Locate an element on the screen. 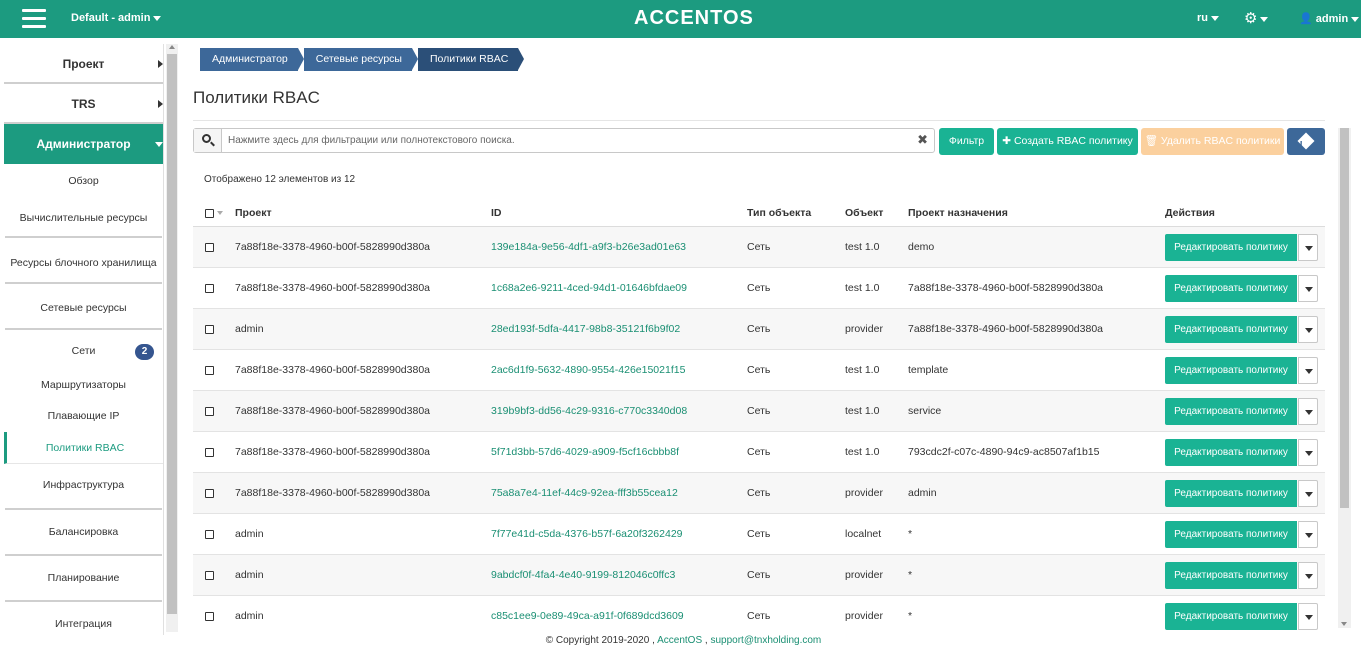 This screenshot has width=1361, height=652. search-icon is located at coordinates (208, 140).